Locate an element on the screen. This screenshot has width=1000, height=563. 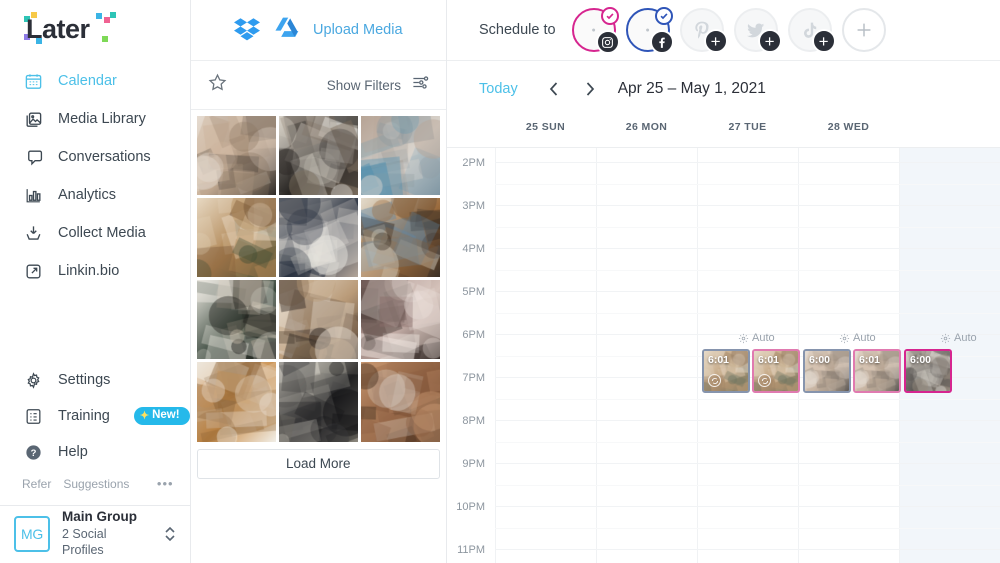
sidebar-item-analytics: Analytics is located at coordinates (95, 195).